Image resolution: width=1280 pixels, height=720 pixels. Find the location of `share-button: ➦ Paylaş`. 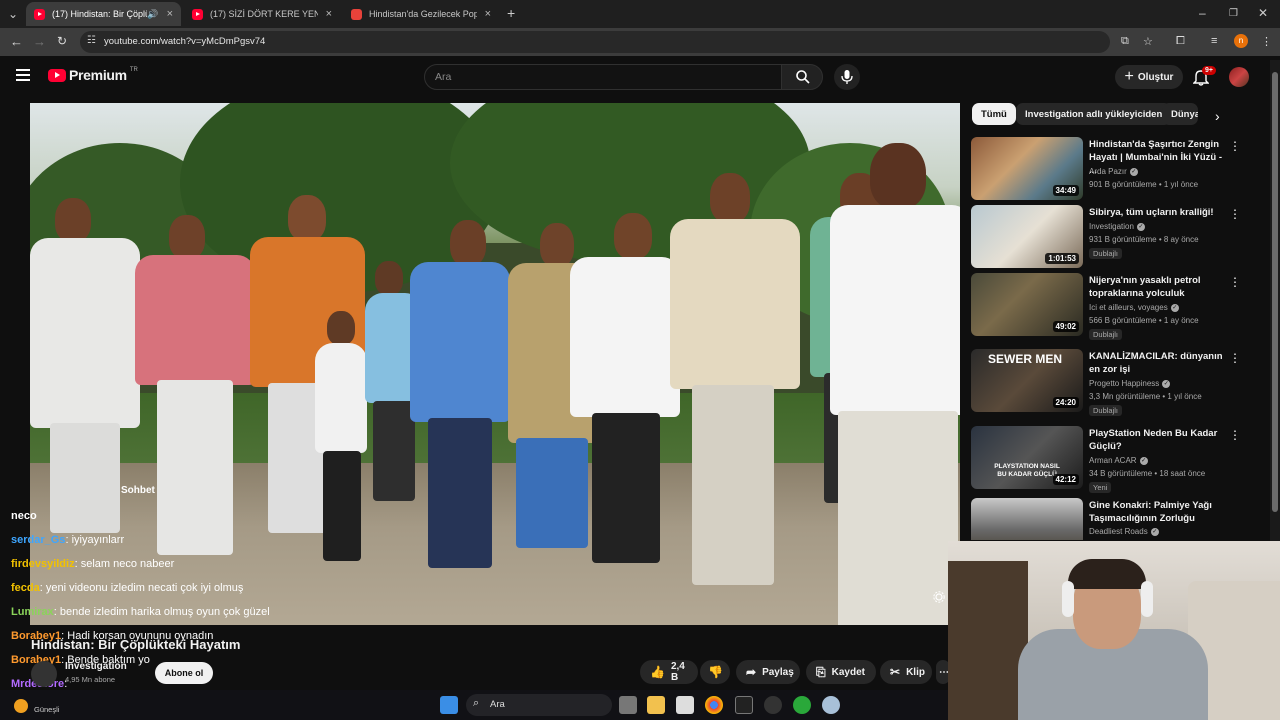

share-button: ➦ Paylaş is located at coordinates (768, 672).